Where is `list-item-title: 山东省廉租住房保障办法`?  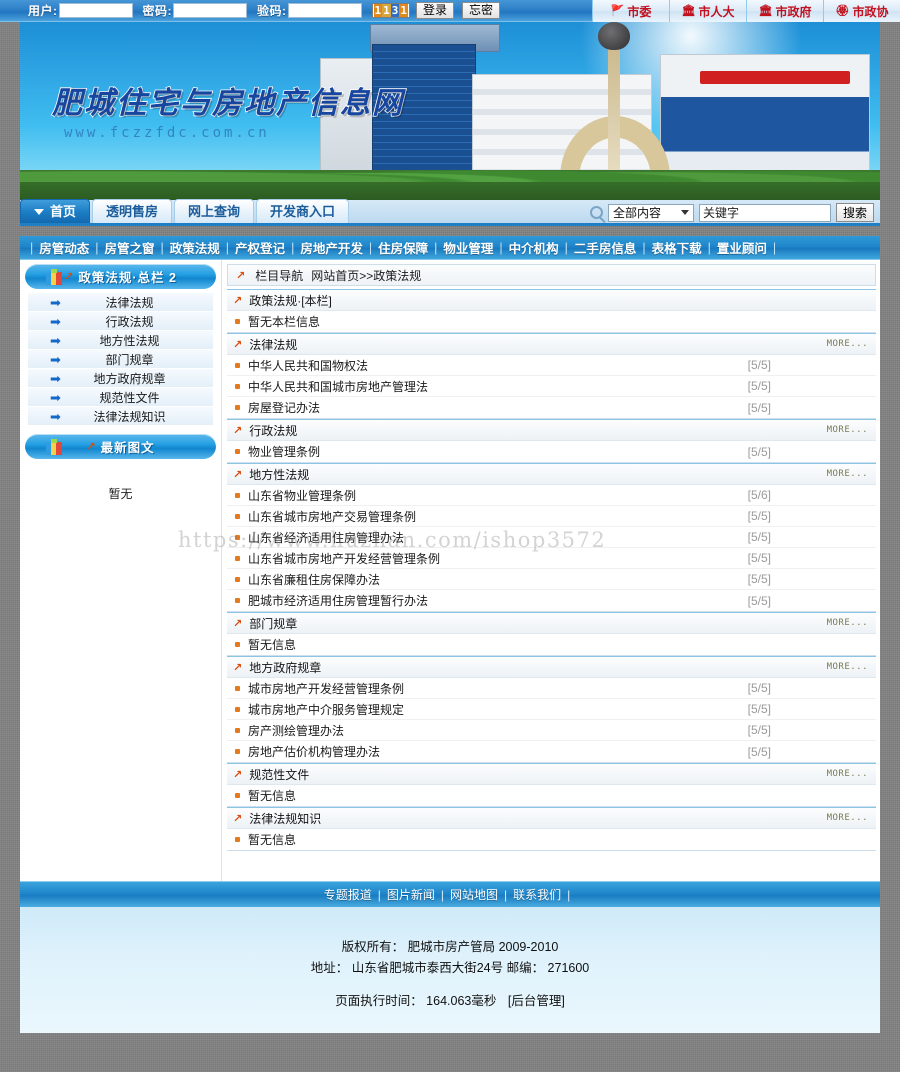
list-item-title: 山东省廉租住房保障办法 is located at coordinates (314, 579).